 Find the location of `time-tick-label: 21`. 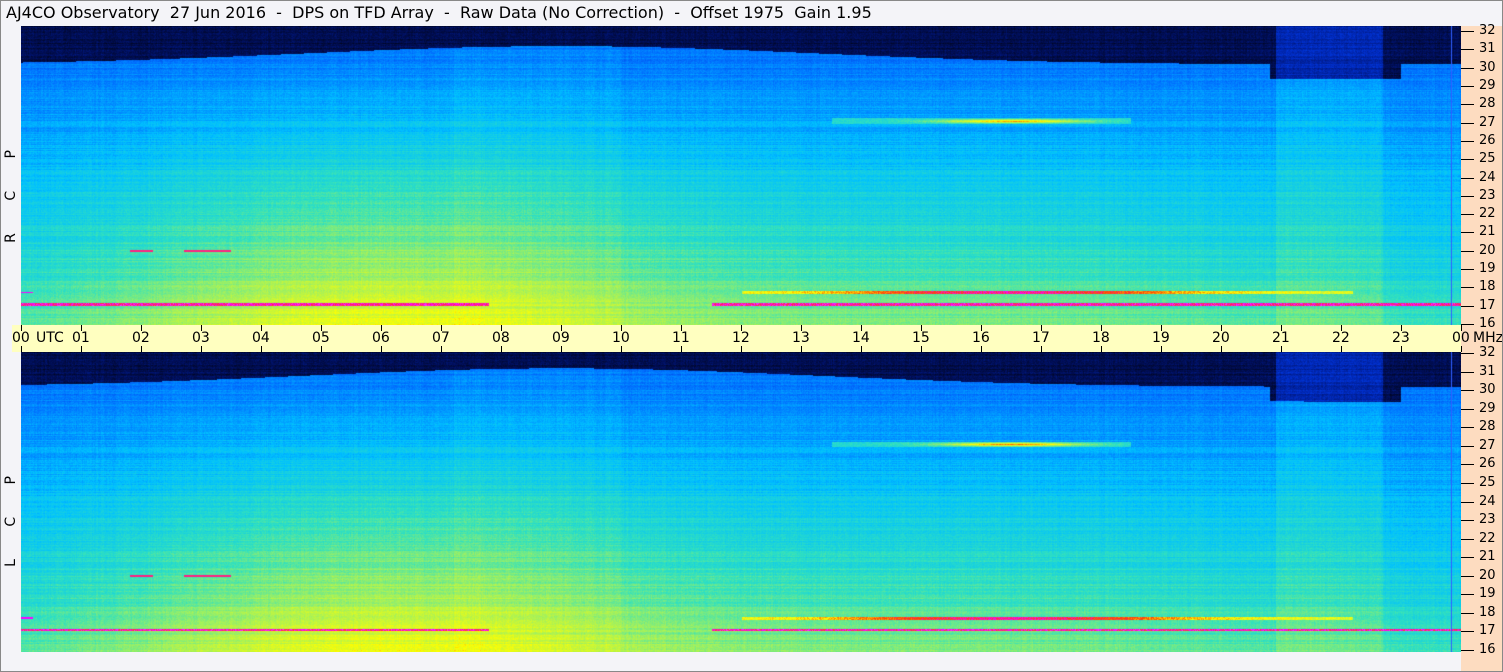

time-tick-label: 21 is located at coordinates (1281, 338).